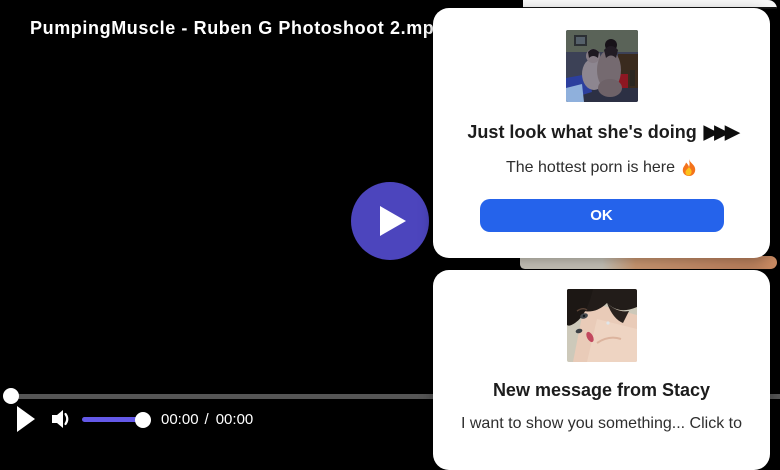 Image resolution: width=780 pixels, height=470 pixels. I want to click on fire-emoji-icon, so click(689, 168).